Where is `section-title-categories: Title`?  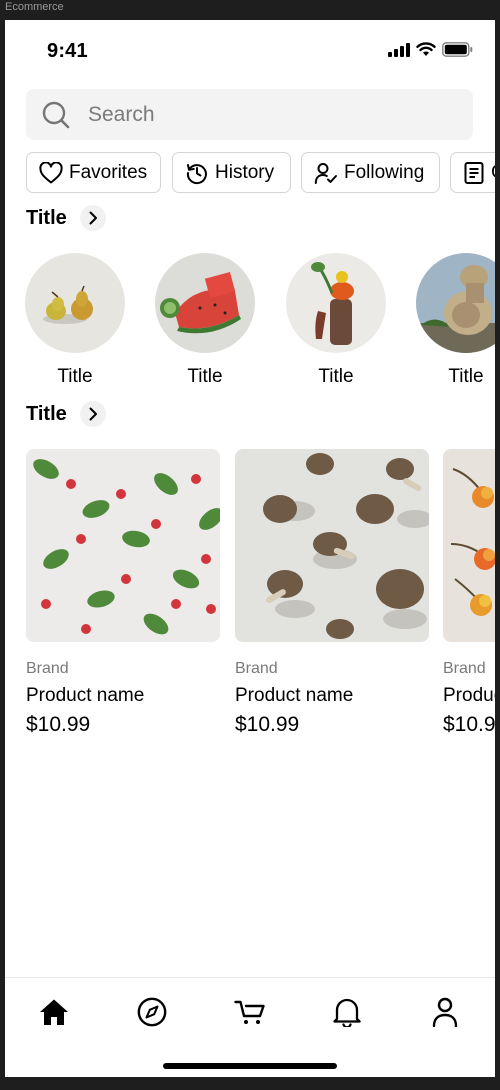 section-title-categories: Title is located at coordinates (66, 218).